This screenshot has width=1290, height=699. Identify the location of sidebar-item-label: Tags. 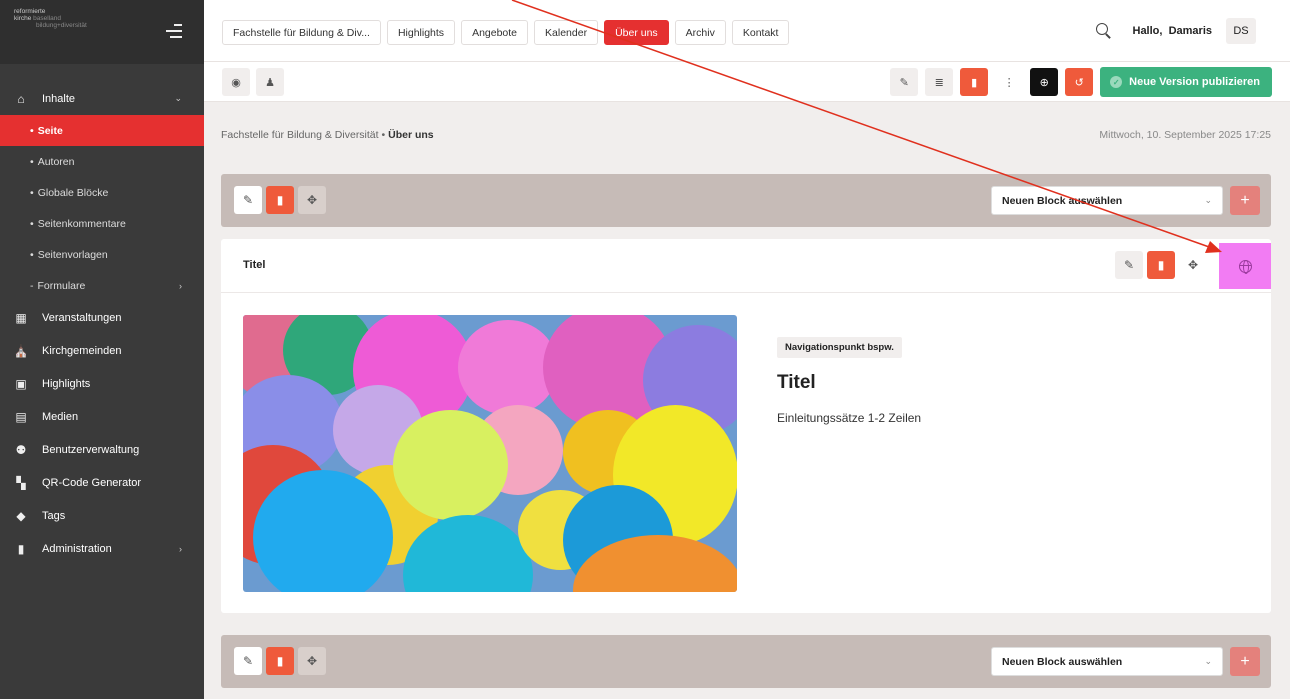
(54, 515).